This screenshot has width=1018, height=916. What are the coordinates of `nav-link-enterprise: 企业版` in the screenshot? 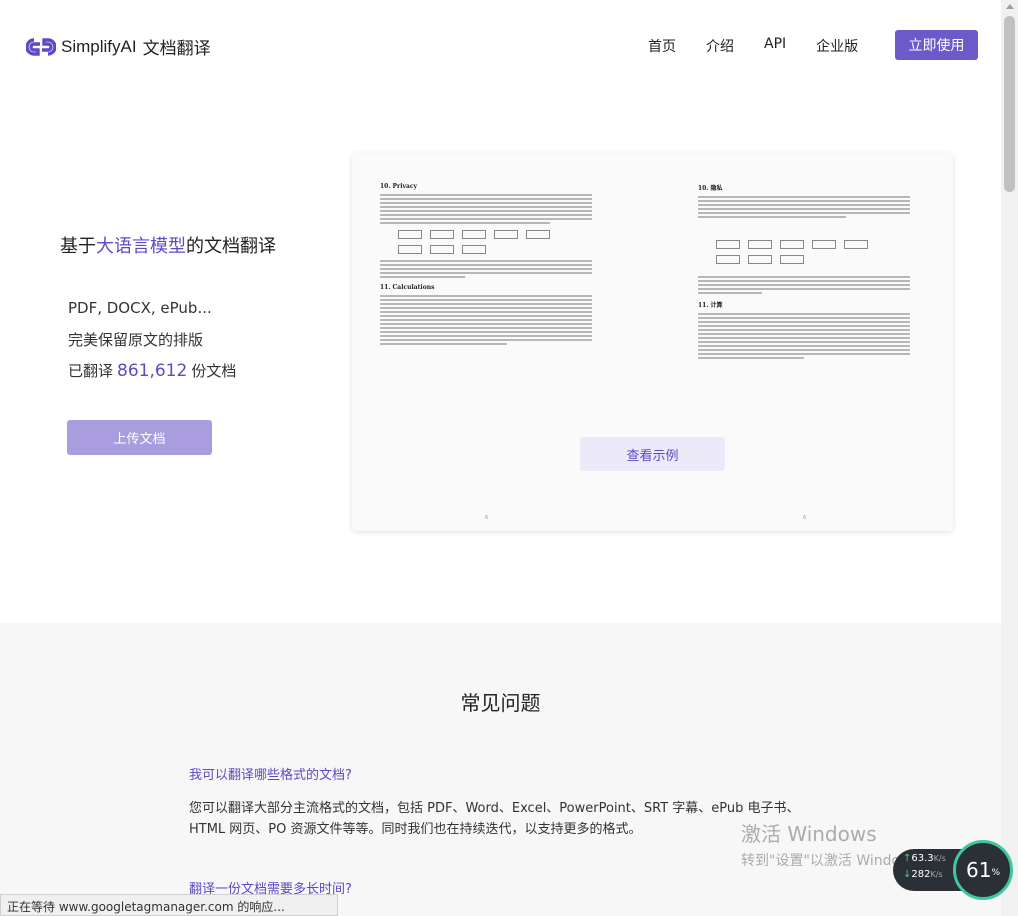 It's located at (837, 46).